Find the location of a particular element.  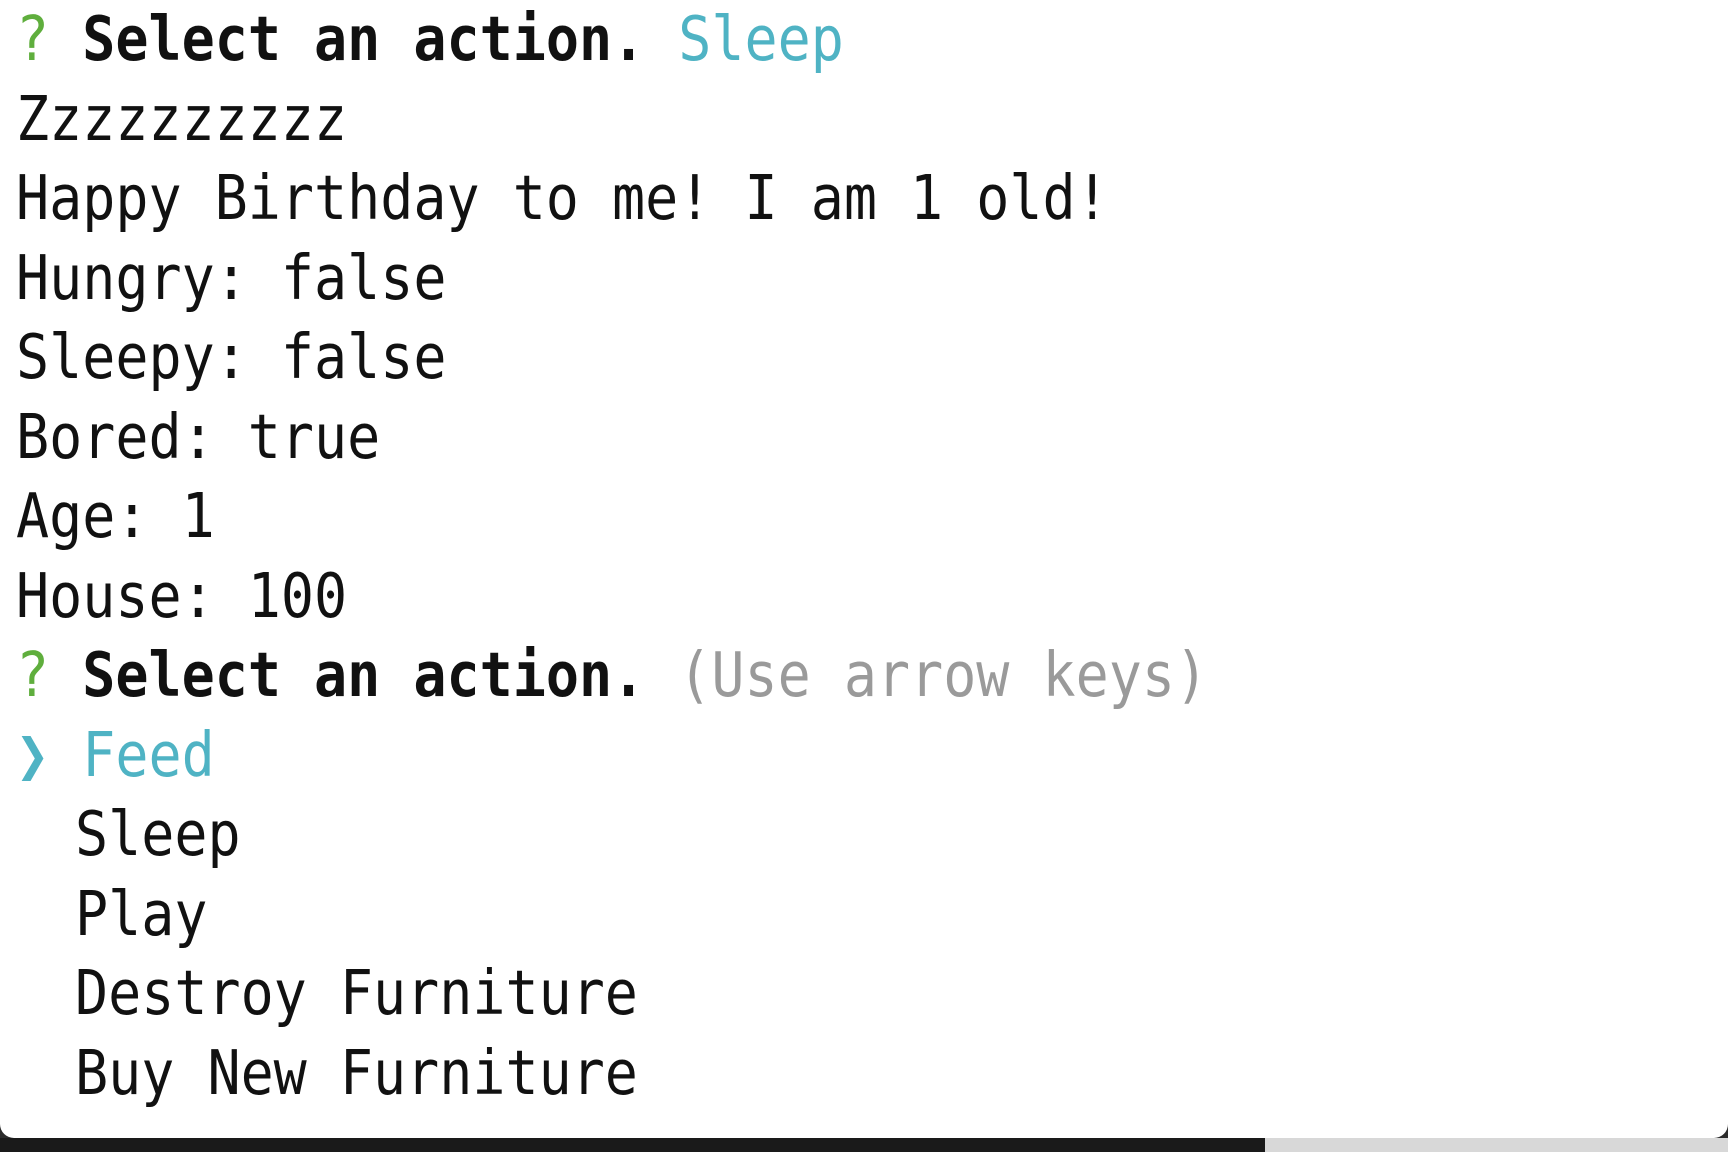

menu-option-destroy-furniture: Destroy Furniture is located at coordinates (872, 993).